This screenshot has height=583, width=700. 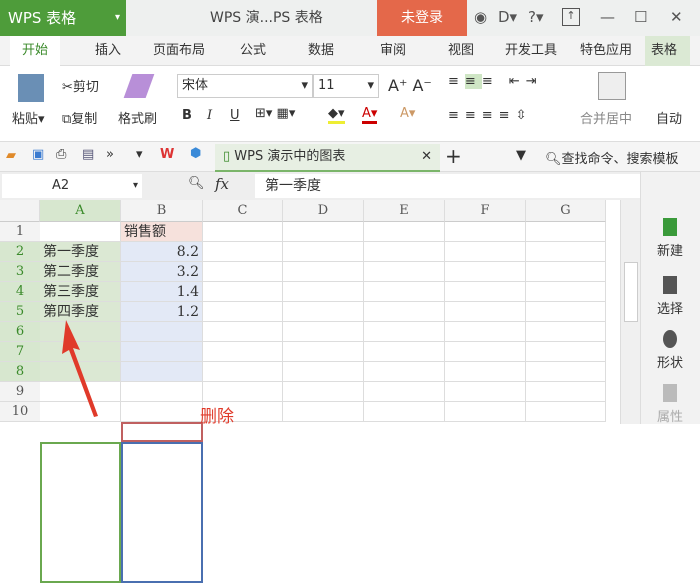 What do you see at coordinates (422, 18) in the screenshot?
I see `login-button: 未登录` at bounding box center [422, 18].